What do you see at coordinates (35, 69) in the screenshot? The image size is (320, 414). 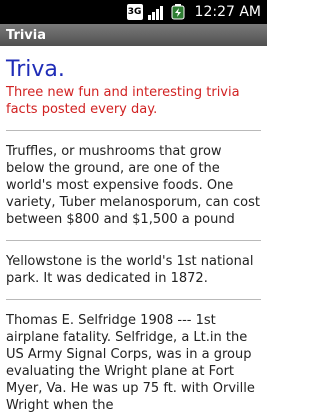 I see `page-title: Triva.` at bounding box center [35, 69].